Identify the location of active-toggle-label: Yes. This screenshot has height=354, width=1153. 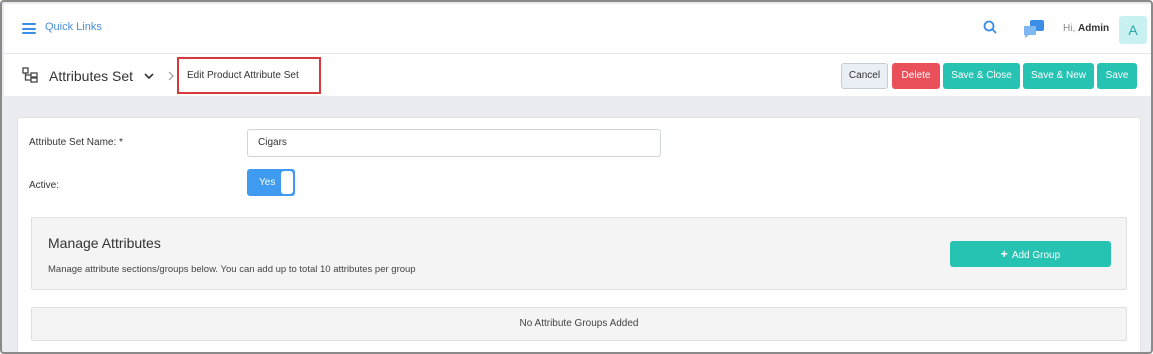
(267, 182).